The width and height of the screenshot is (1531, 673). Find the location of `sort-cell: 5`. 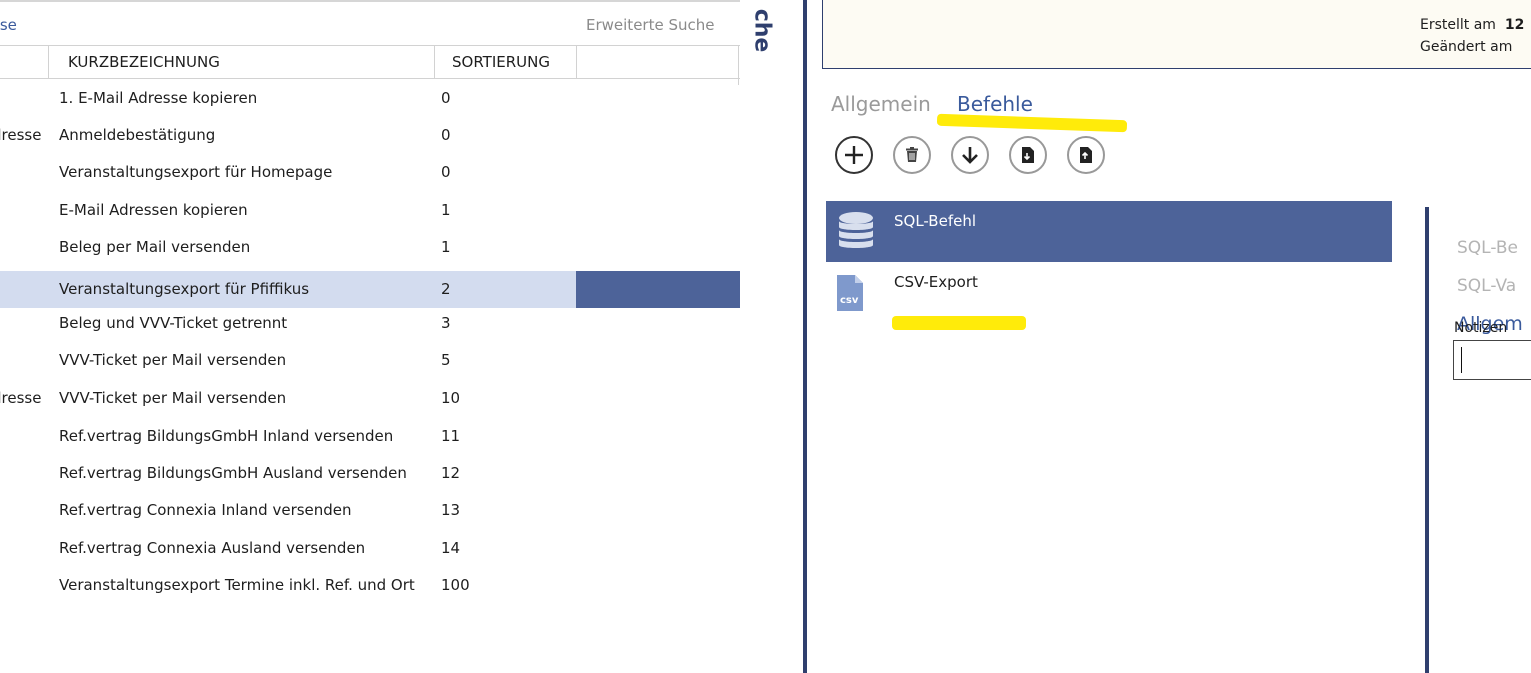

sort-cell: 5 is located at coordinates (446, 360).